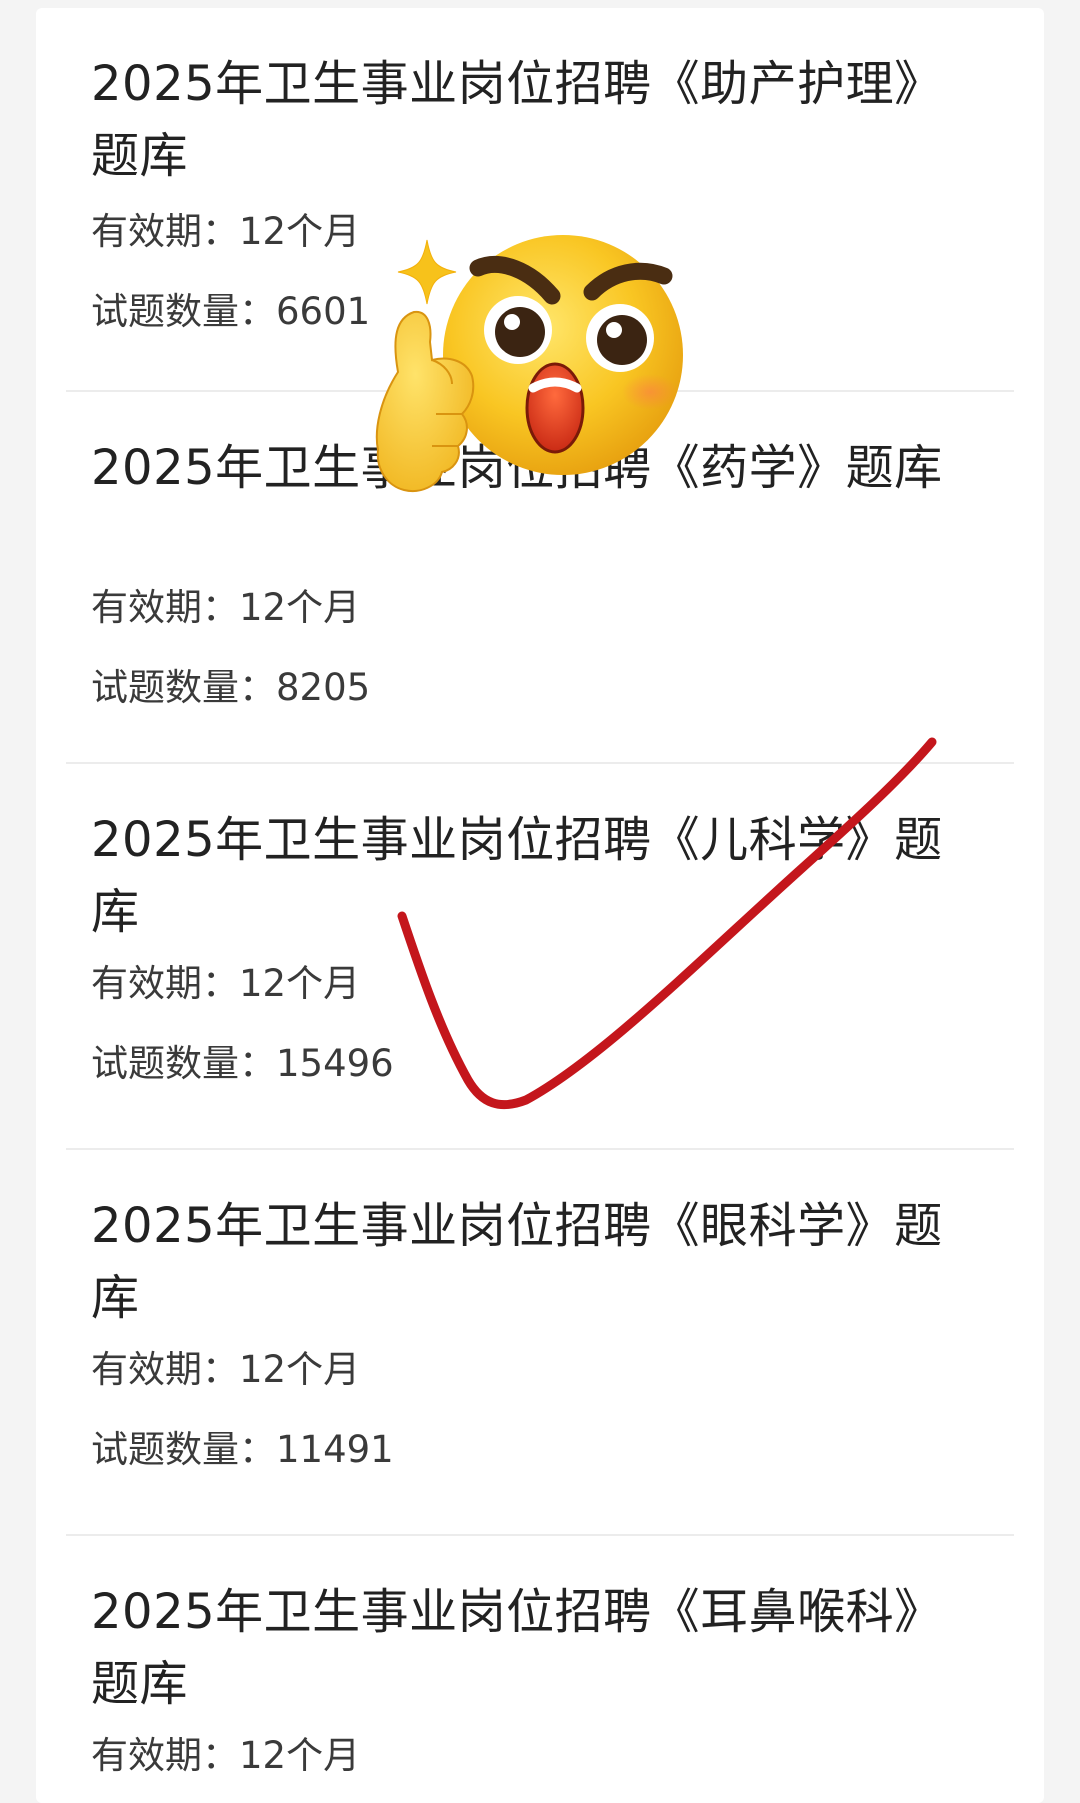 The height and width of the screenshot is (1803, 1080). What do you see at coordinates (517, 468) in the screenshot?
I see `item-title: 2025年卫生事业岗位招聘《药学》题库` at bounding box center [517, 468].